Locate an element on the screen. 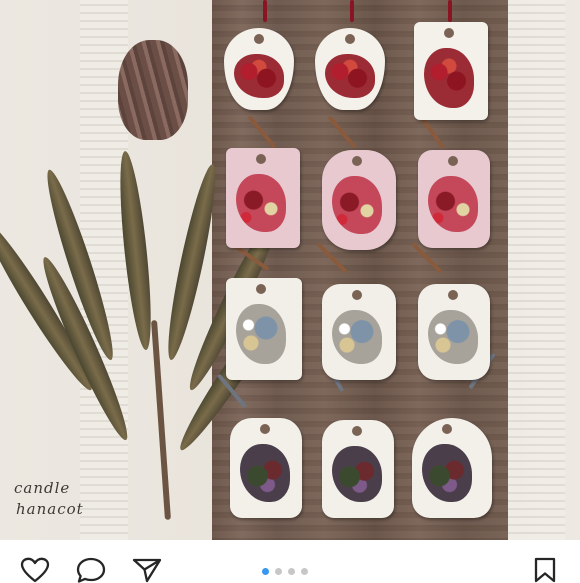  comment-button is located at coordinates (91, 570).